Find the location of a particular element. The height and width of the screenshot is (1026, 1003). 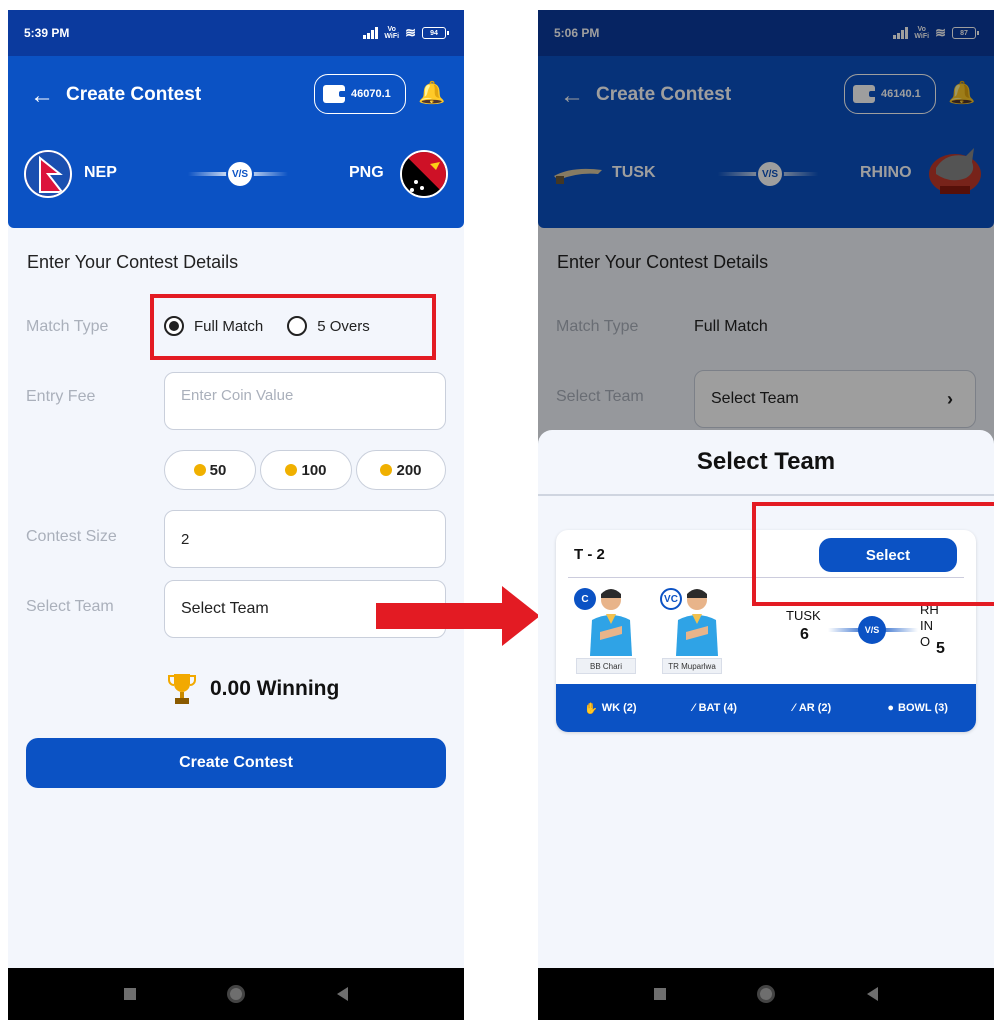

captain-player: C BB Chari is located at coordinates (609, 629).